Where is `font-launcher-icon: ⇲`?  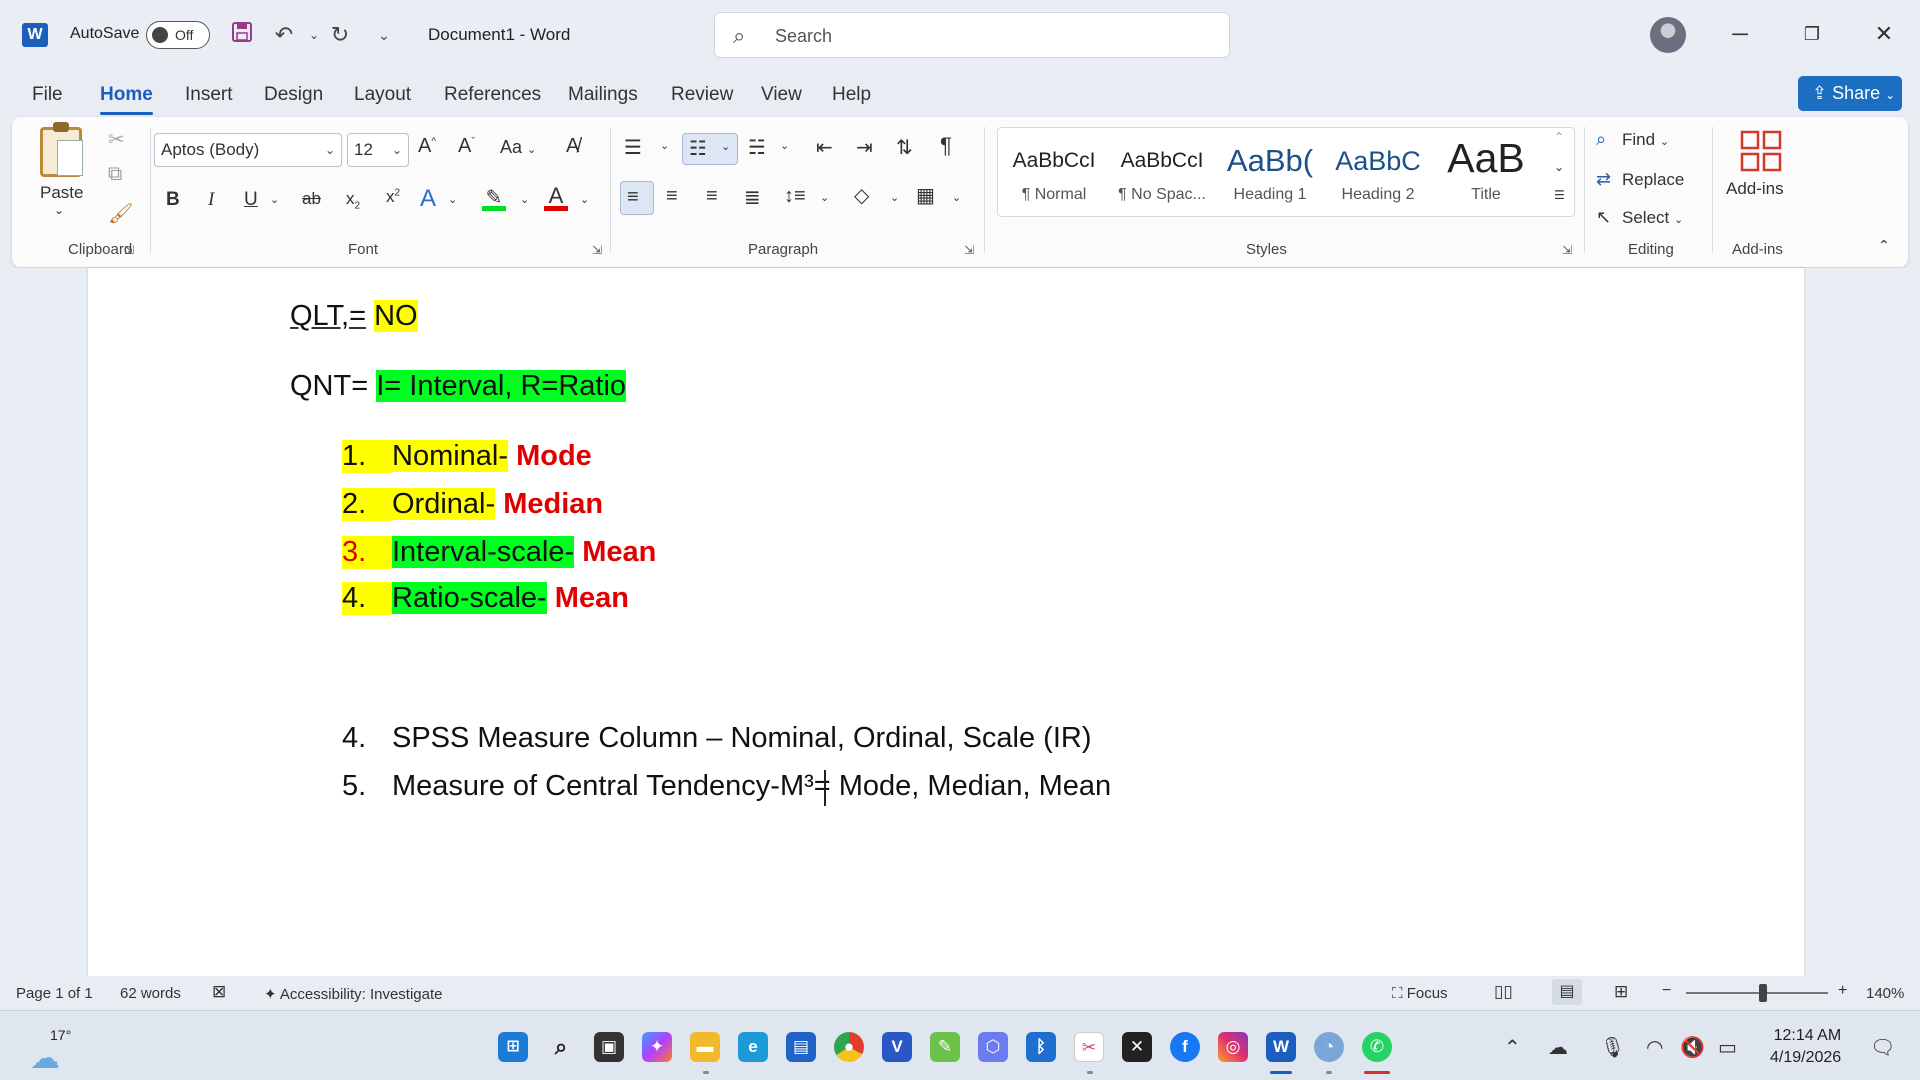
font-launcher-icon: ⇲ is located at coordinates (597, 250).